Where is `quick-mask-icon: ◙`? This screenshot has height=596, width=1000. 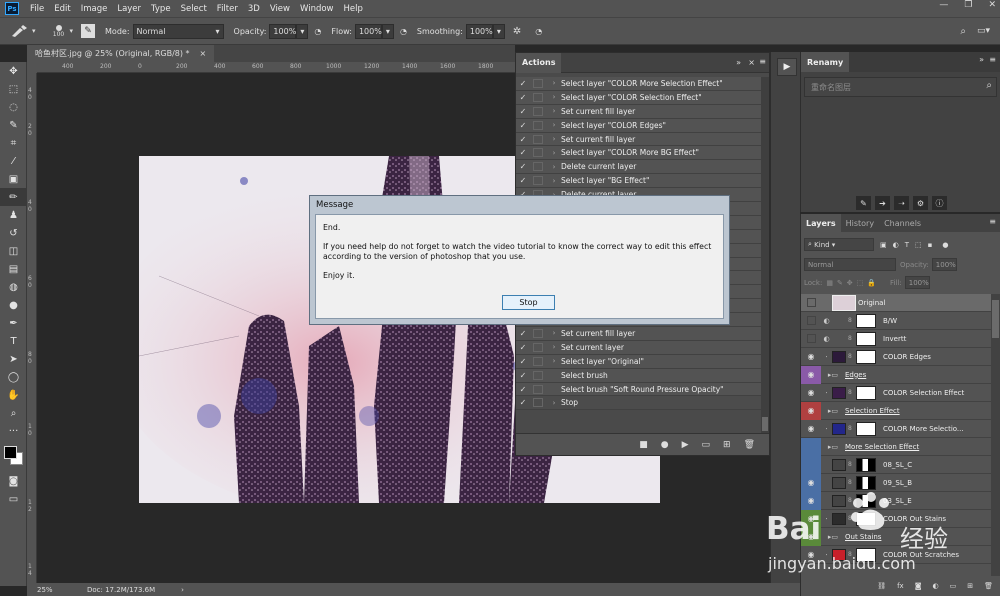
quick-mask-icon: ◙ is located at coordinates (13, 481).